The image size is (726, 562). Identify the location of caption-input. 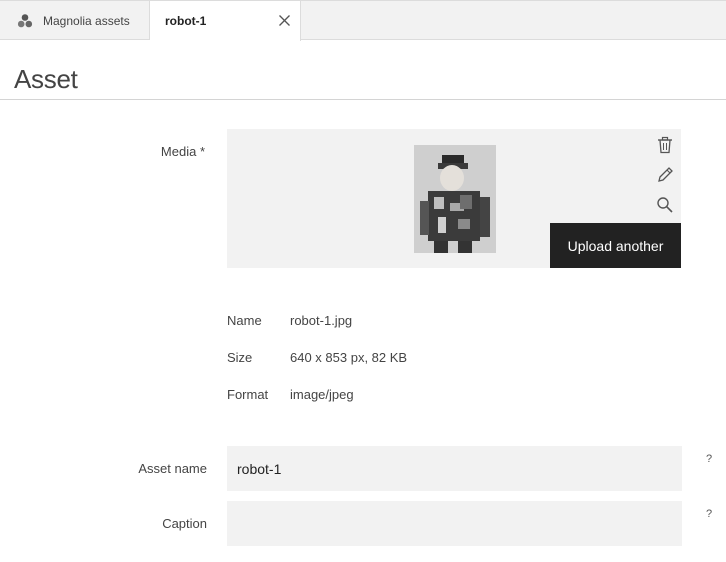
(454, 523).